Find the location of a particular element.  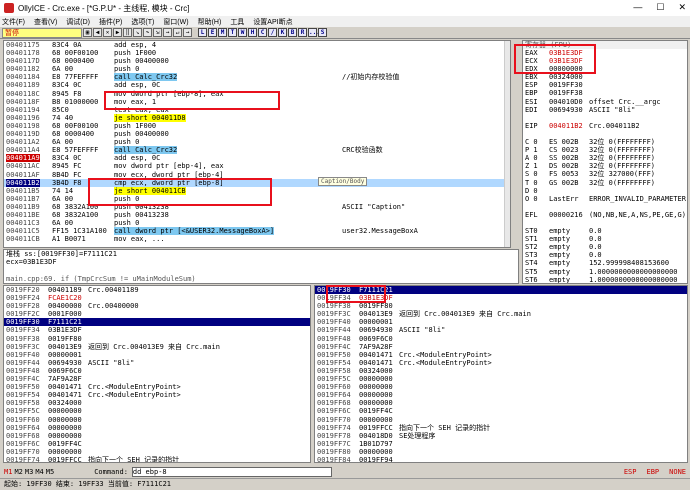

register-row: ST2 empty 0.0 is located at coordinates (605, 247).